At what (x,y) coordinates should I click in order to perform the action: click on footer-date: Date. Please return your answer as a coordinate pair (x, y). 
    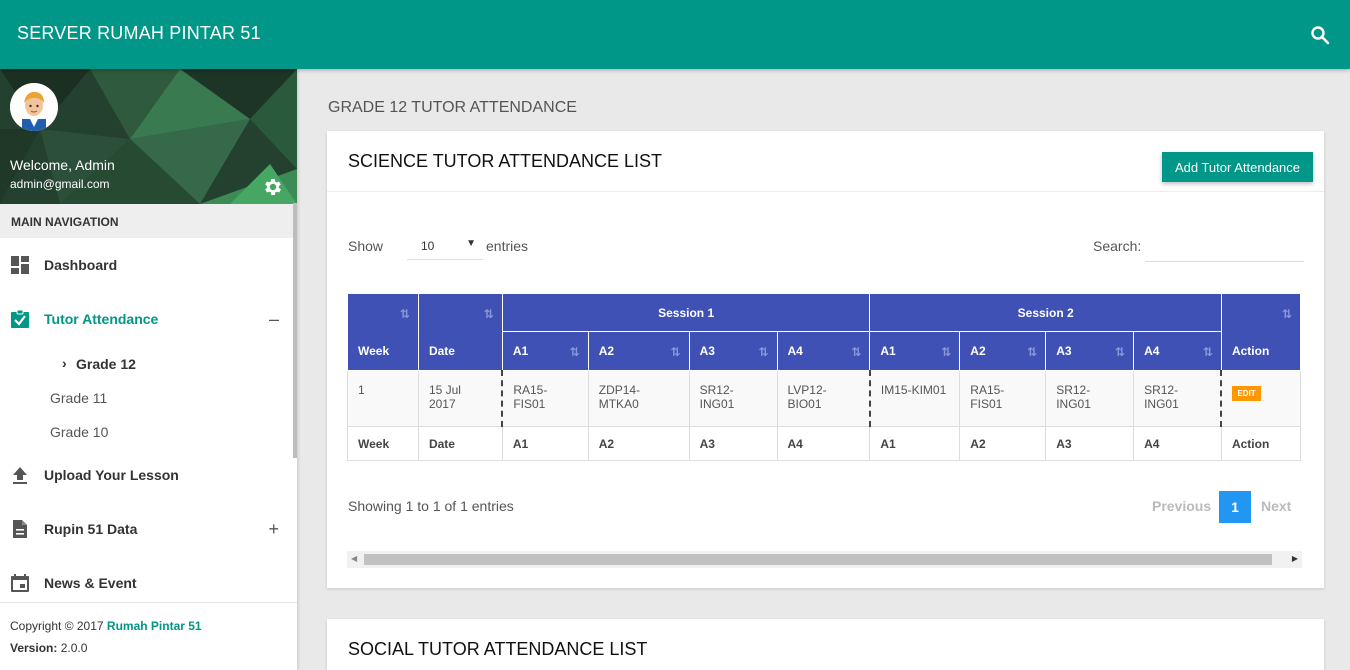
    Looking at the image, I should click on (460, 443).